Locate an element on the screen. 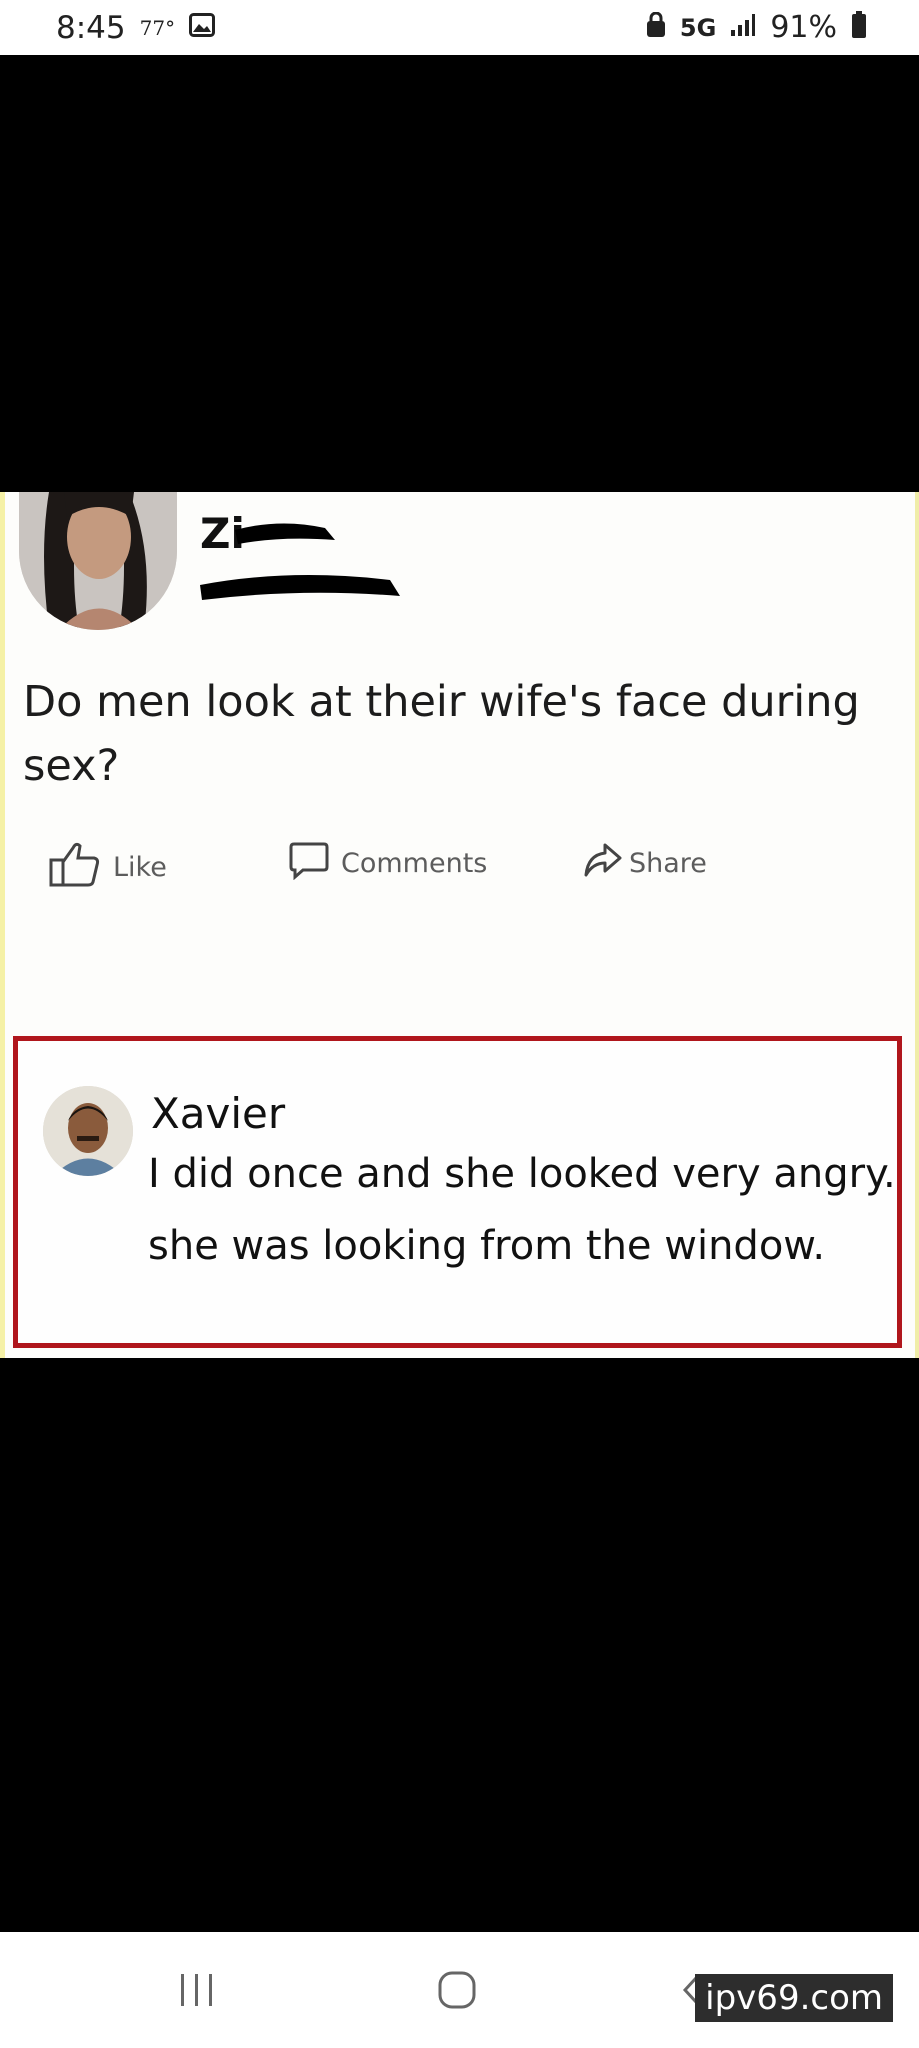 This screenshot has height=2048, width=919. recent-apps-button is located at coordinates (197, 1992).